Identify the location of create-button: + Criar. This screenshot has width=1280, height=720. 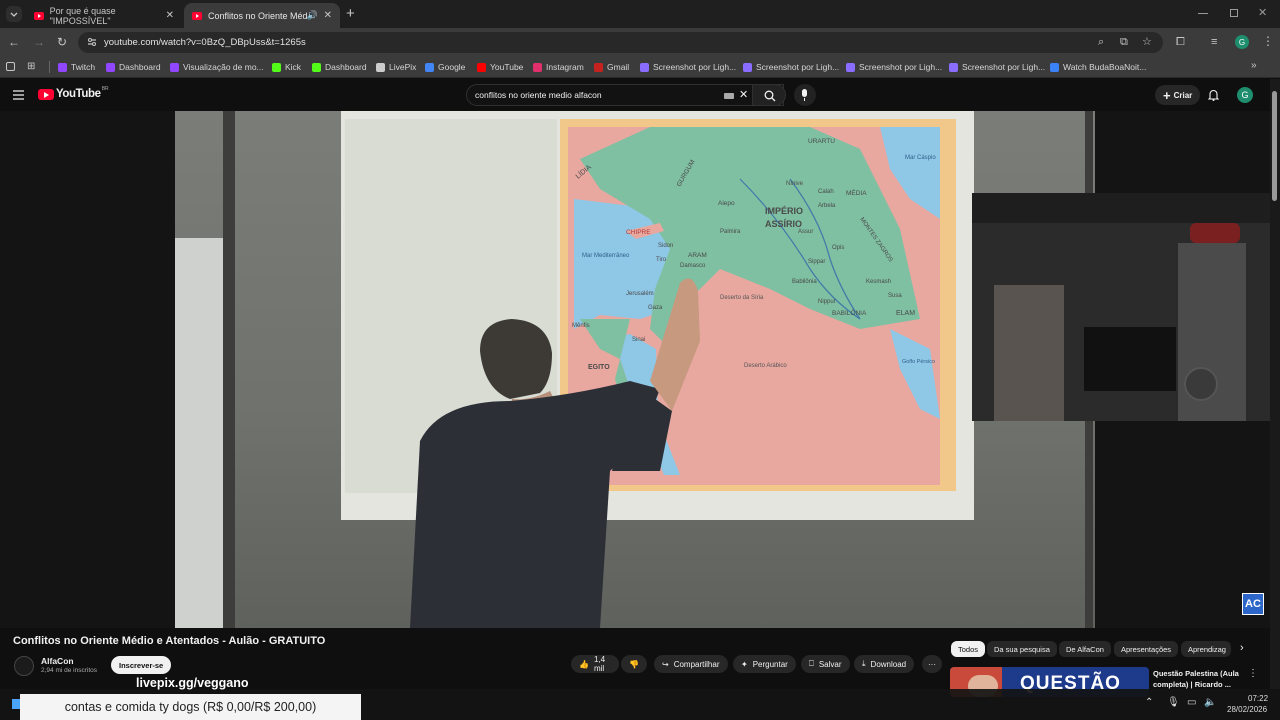
(1178, 95).